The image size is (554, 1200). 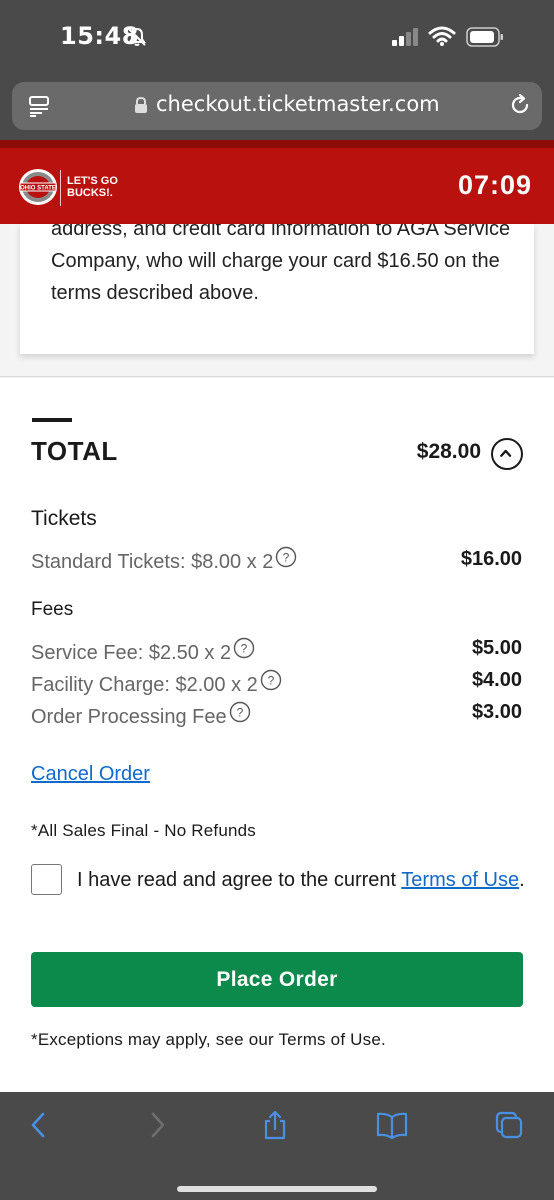 I want to click on tickets-heading: Tickets, so click(x=64, y=518).